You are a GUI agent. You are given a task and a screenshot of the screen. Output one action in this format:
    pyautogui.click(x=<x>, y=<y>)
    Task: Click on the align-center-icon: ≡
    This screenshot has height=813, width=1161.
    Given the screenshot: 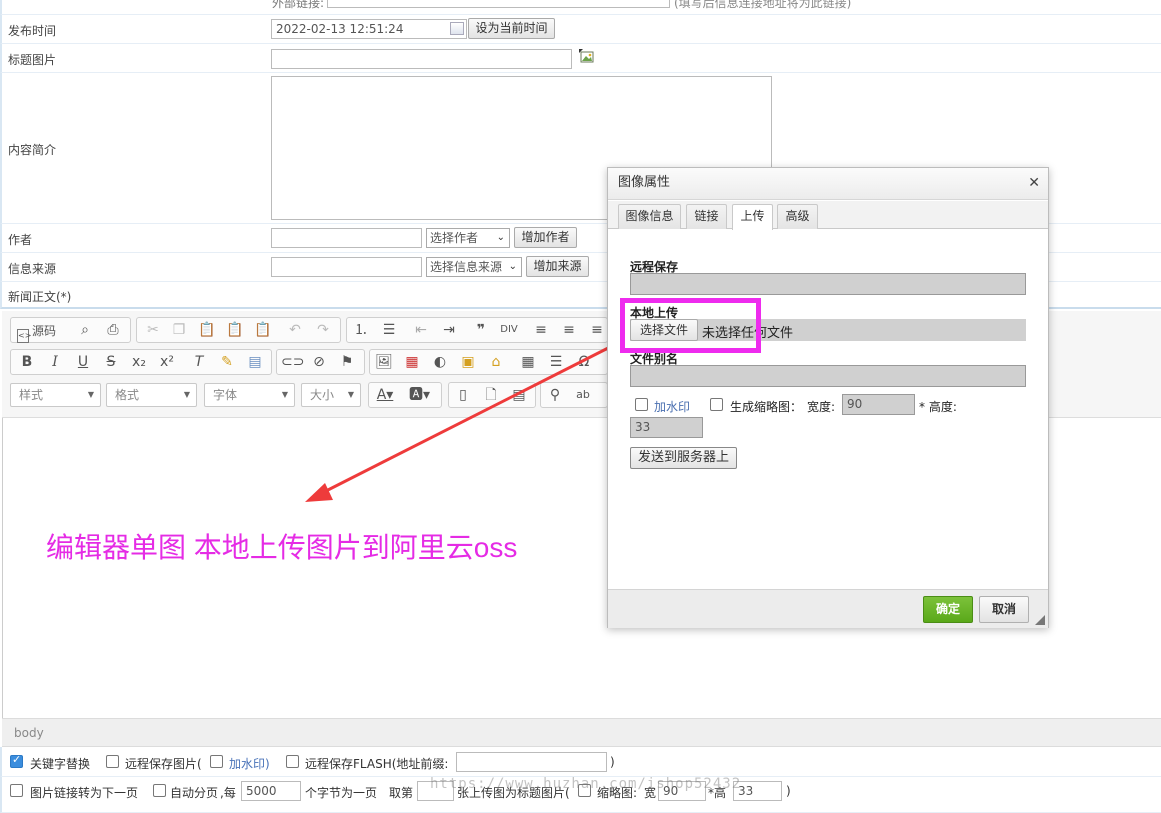 What is the action you would take?
    pyautogui.click(x=569, y=330)
    